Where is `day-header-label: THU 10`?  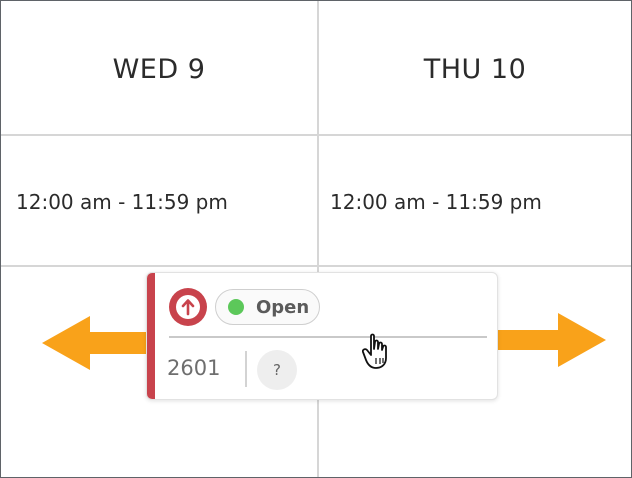 day-header-label: THU 10 is located at coordinates (475, 69).